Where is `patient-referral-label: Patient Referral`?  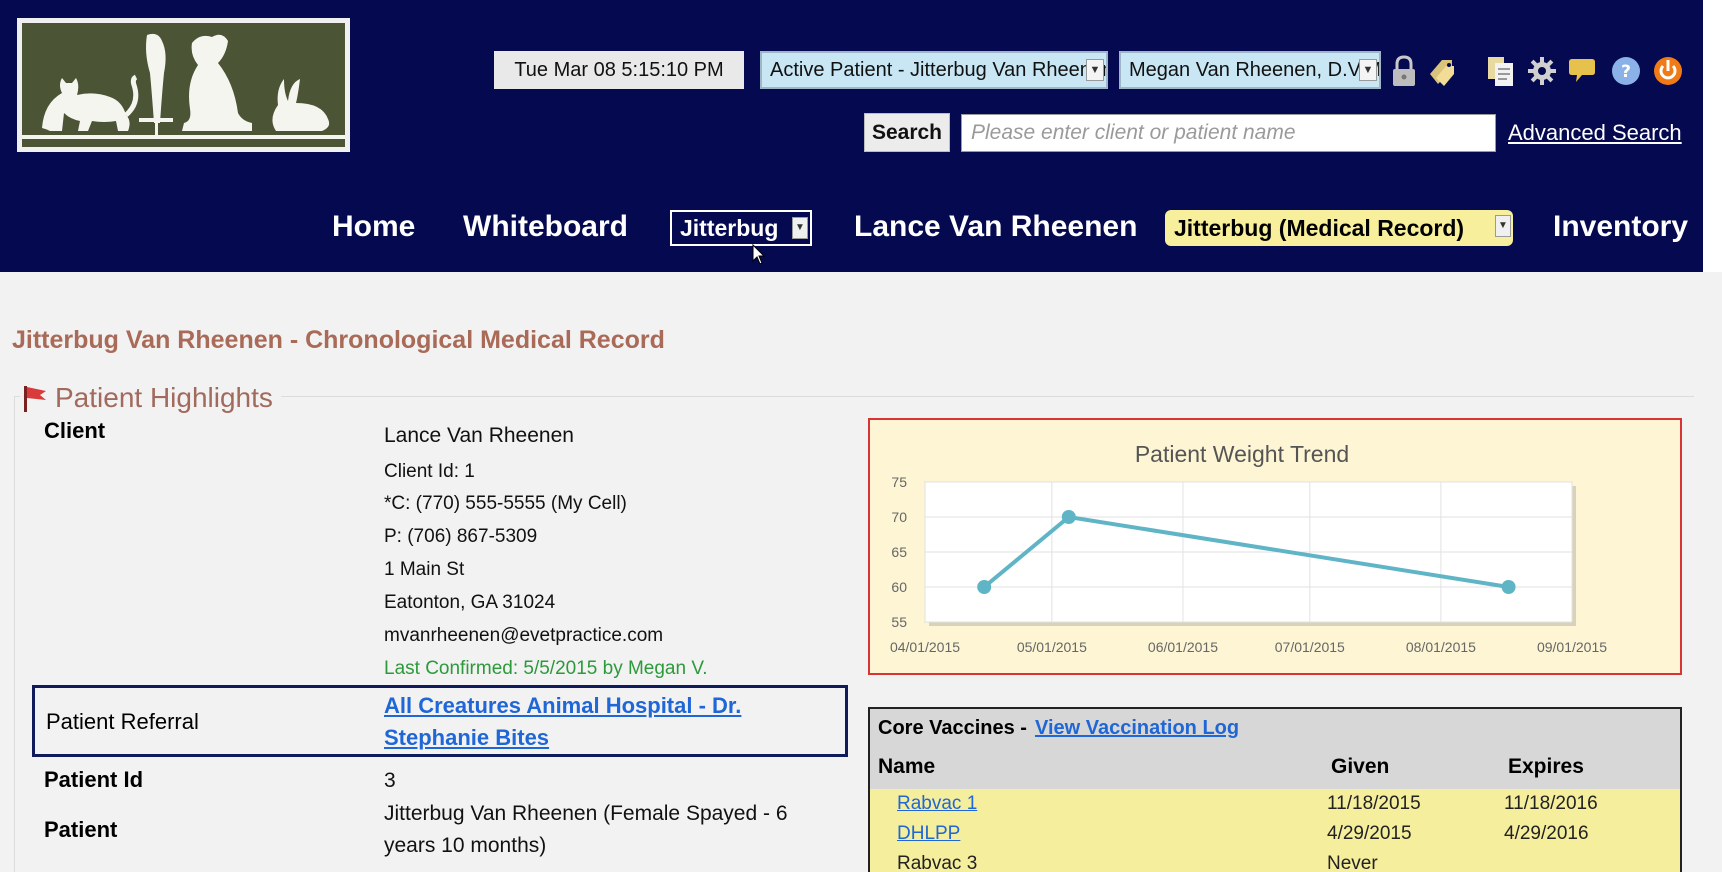 patient-referral-label: Patient Referral is located at coordinates (122, 721).